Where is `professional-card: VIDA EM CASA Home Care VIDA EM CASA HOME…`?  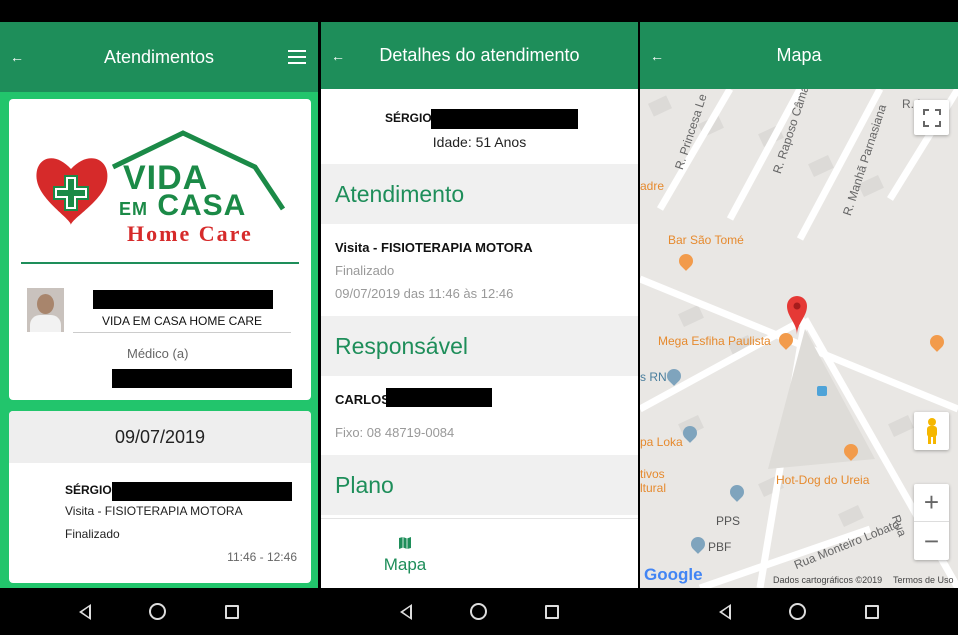
professional-card: VIDA EM CASA Home Care VIDA EM CASA HOME… is located at coordinates (160, 249).